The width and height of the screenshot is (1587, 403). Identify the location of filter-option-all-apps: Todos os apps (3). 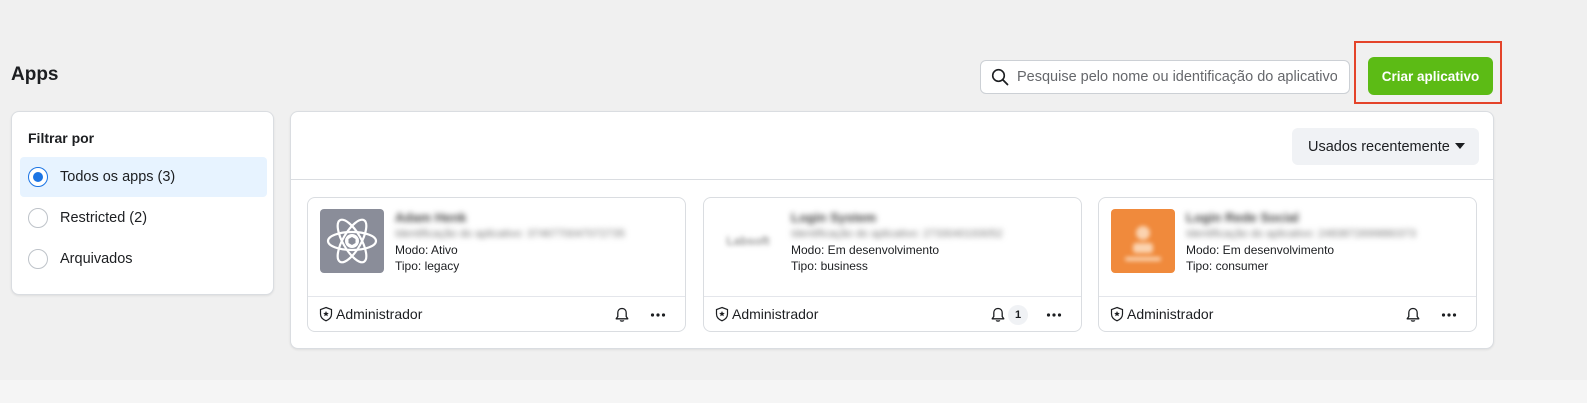
(143, 177).